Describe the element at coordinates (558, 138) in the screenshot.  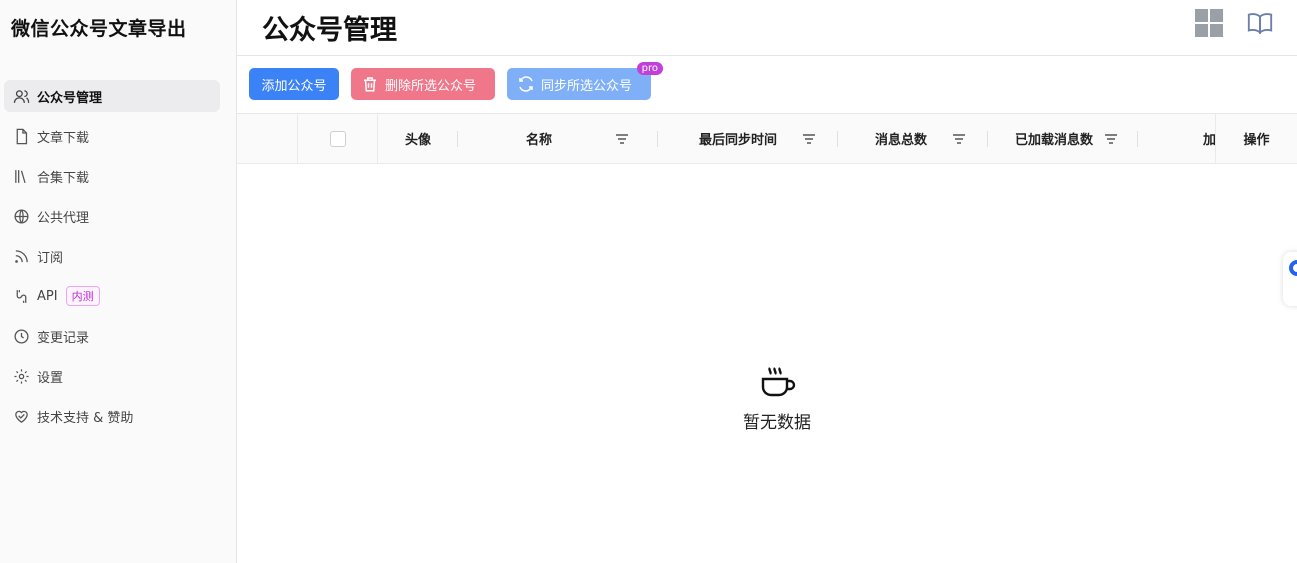
I see `column-header-name: 名称` at that location.